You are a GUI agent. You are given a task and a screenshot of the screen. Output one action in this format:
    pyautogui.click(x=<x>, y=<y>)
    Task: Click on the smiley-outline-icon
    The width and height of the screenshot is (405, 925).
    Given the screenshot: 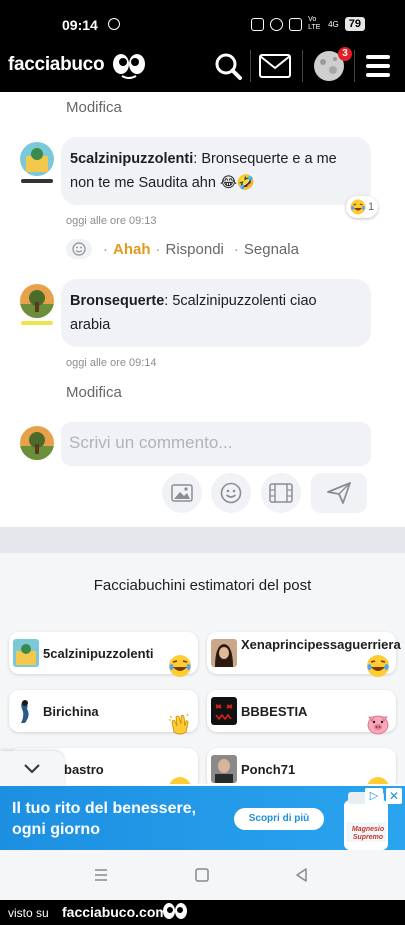 What is the action you would take?
    pyautogui.click(x=79, y=249)
    